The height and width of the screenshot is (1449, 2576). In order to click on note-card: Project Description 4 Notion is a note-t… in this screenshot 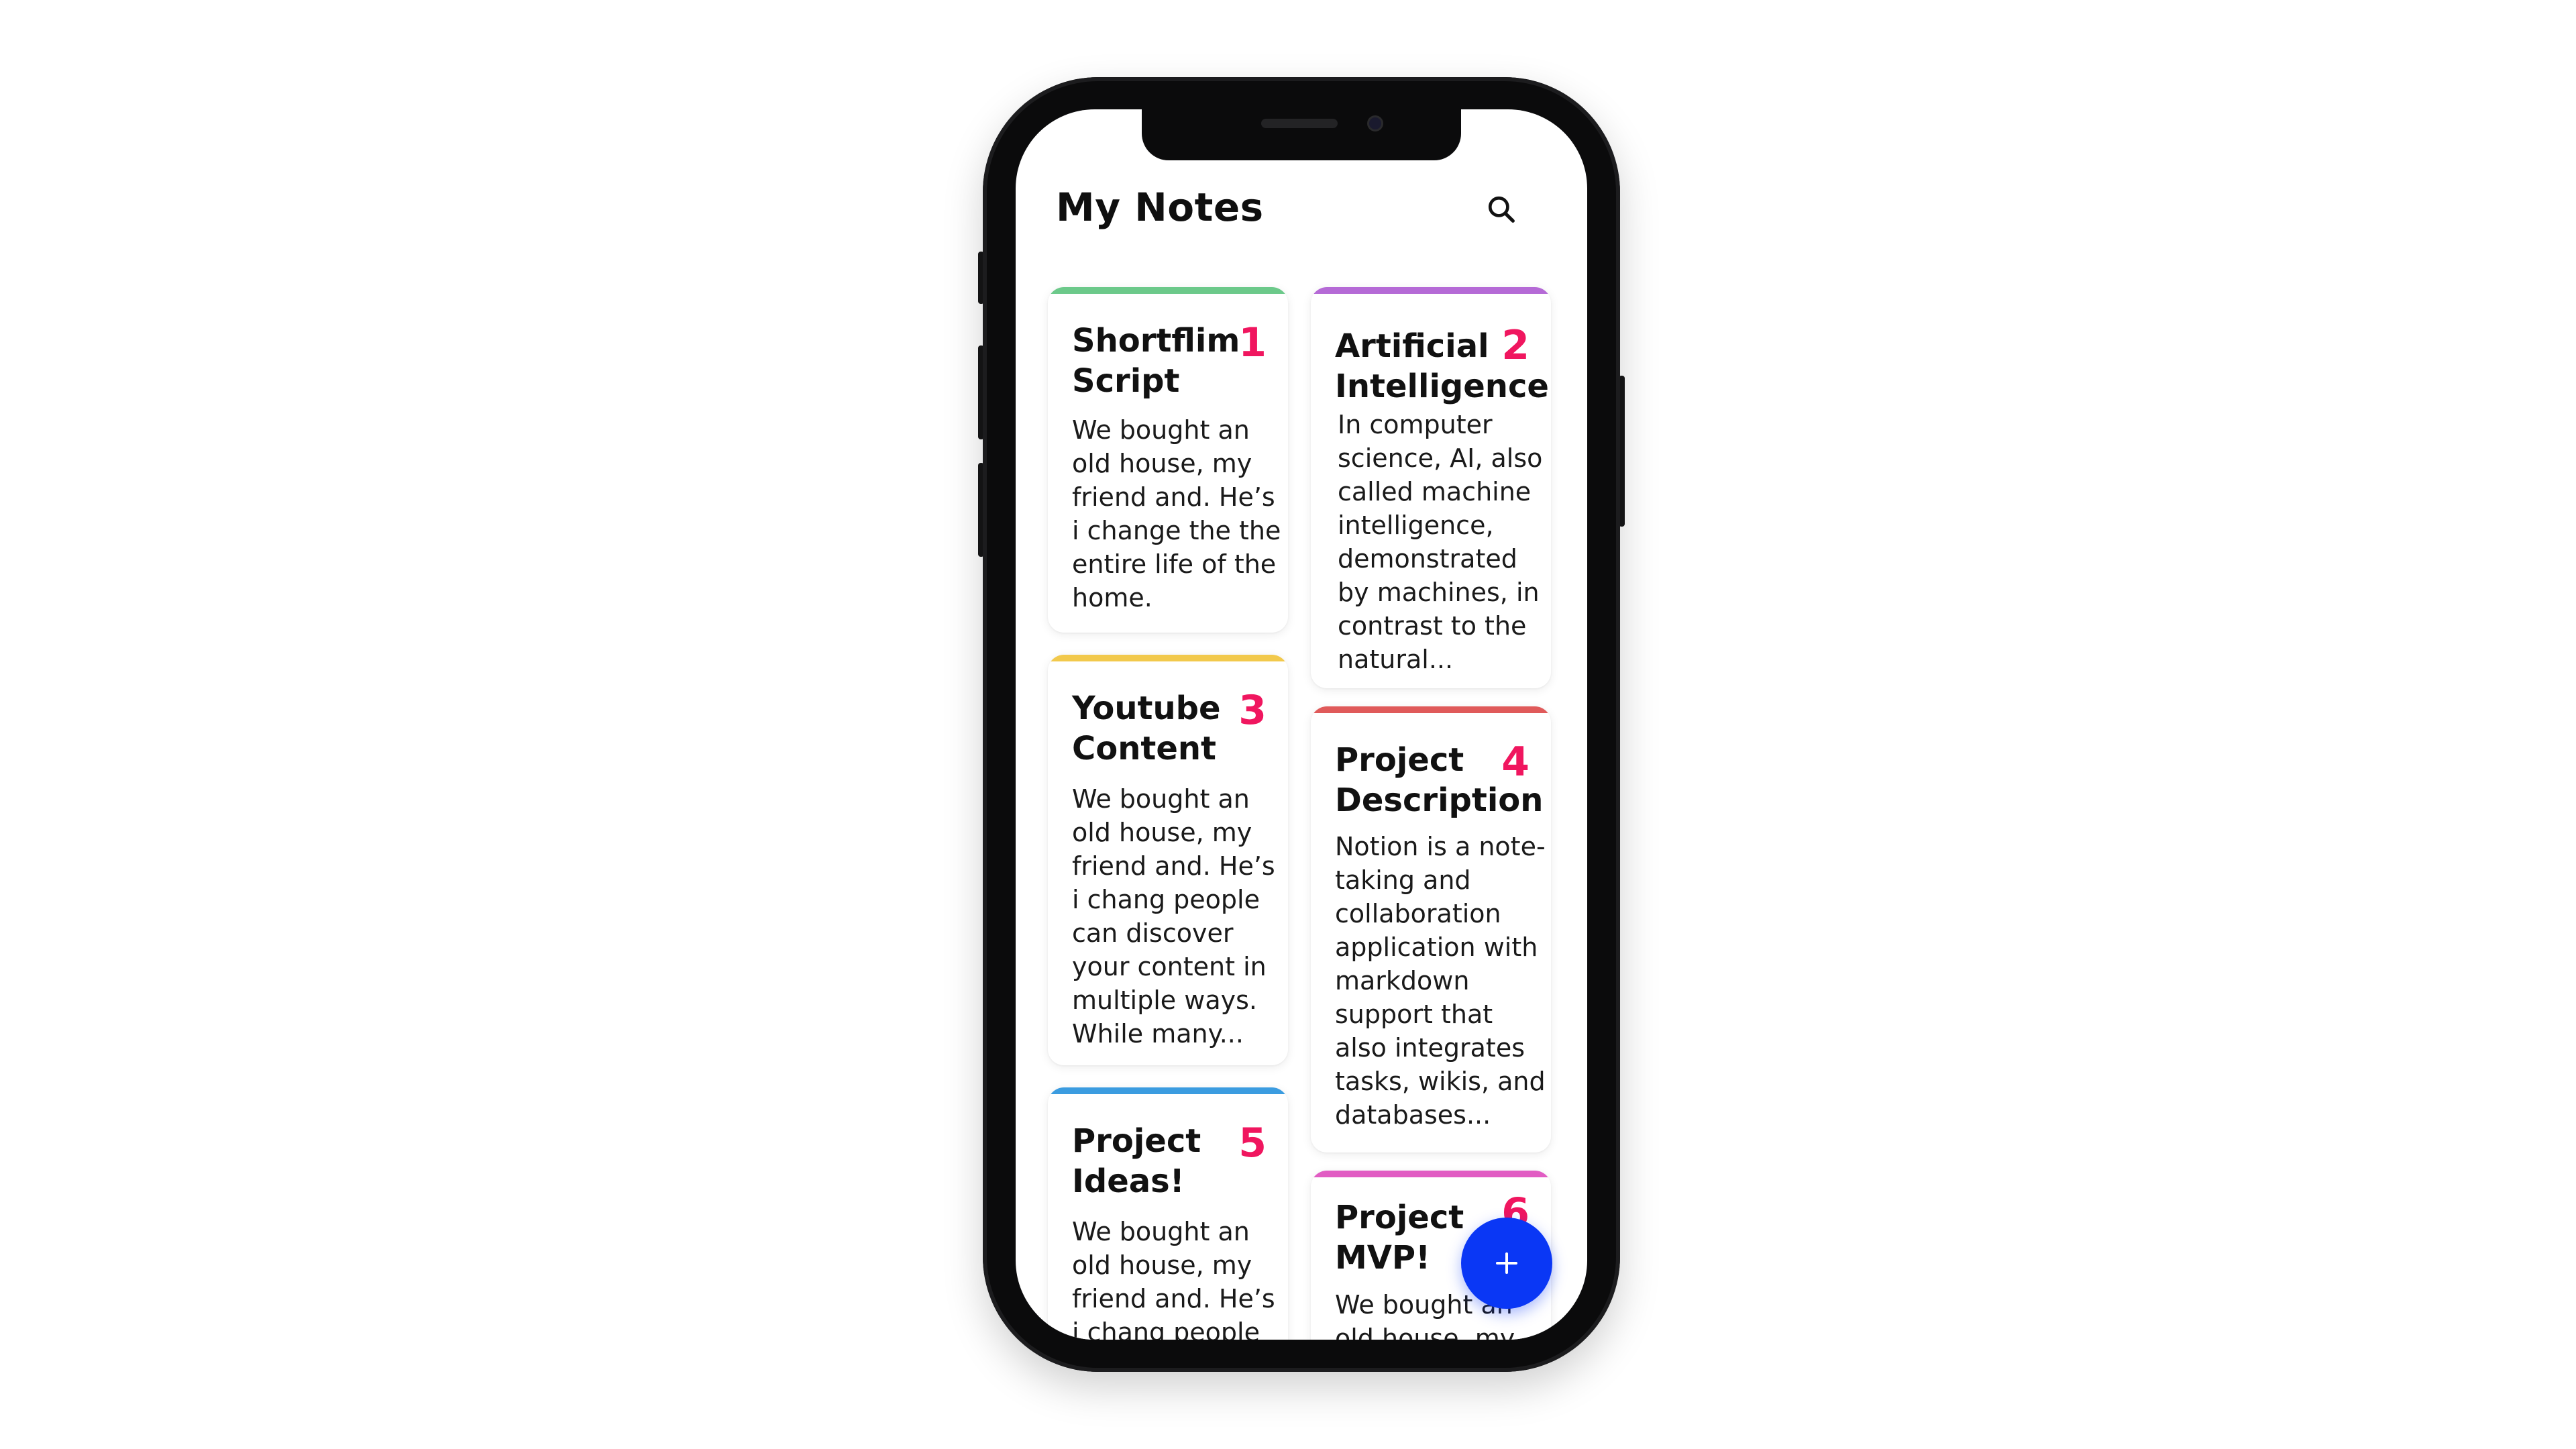, I will do `click(1431, 929)`.